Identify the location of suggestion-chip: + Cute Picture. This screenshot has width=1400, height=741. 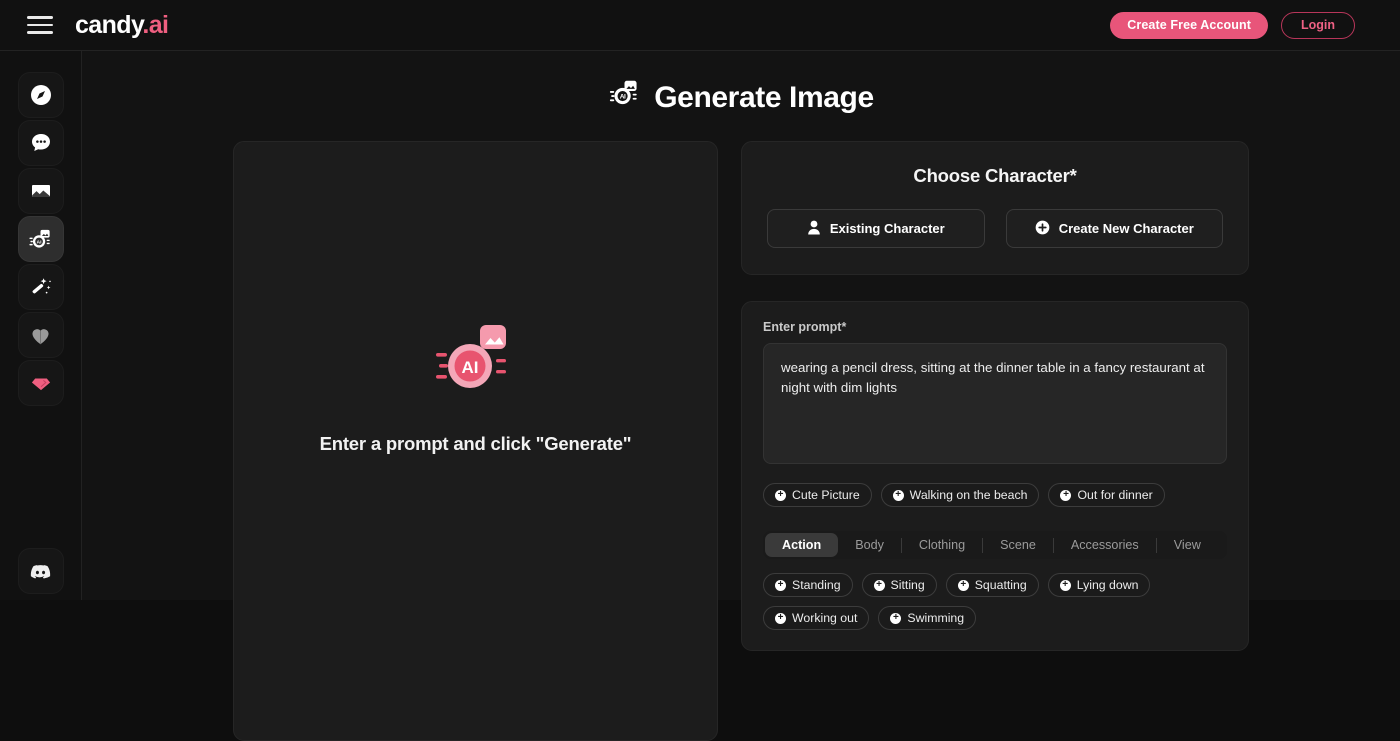
(817, 495).